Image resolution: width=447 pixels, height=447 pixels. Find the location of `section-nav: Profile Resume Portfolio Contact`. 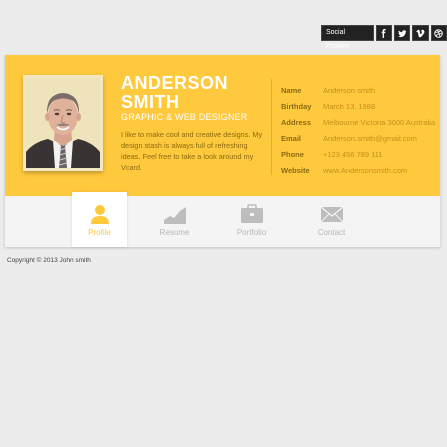

section-nav: Profile Resume Portfolio Contact is located at coordinates (222, 219).